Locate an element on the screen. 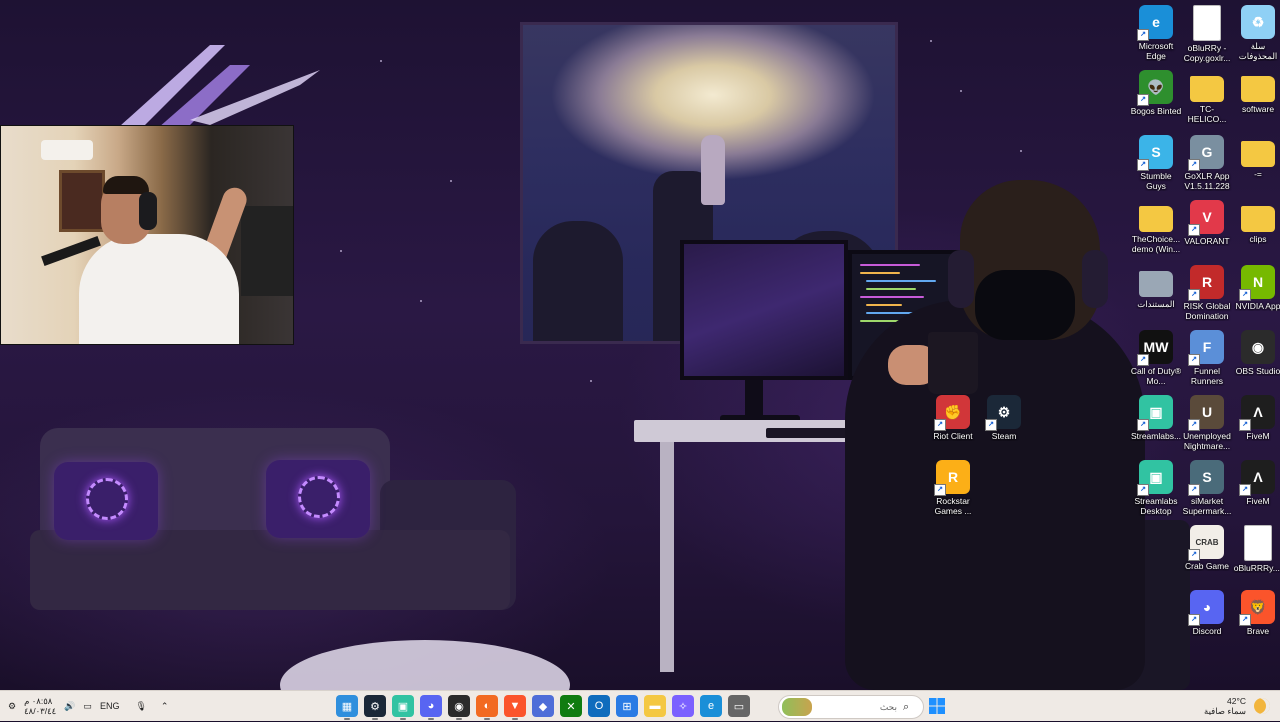 This screenshot has height=722, width=1280. desktop-icon-nvidia: N ↗ NVIDIA App is located at coordinates (1256, 288).